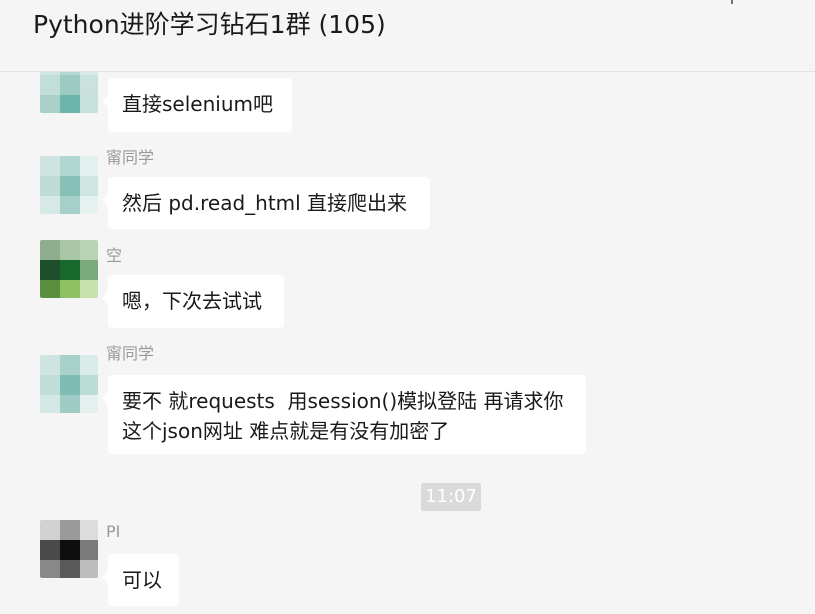 Image resolution: width=815 pixels, height=614 pixels. Describe the element at coordinates (140, 580) in the screenshot. I see `message-bubble: 可以` at that location.